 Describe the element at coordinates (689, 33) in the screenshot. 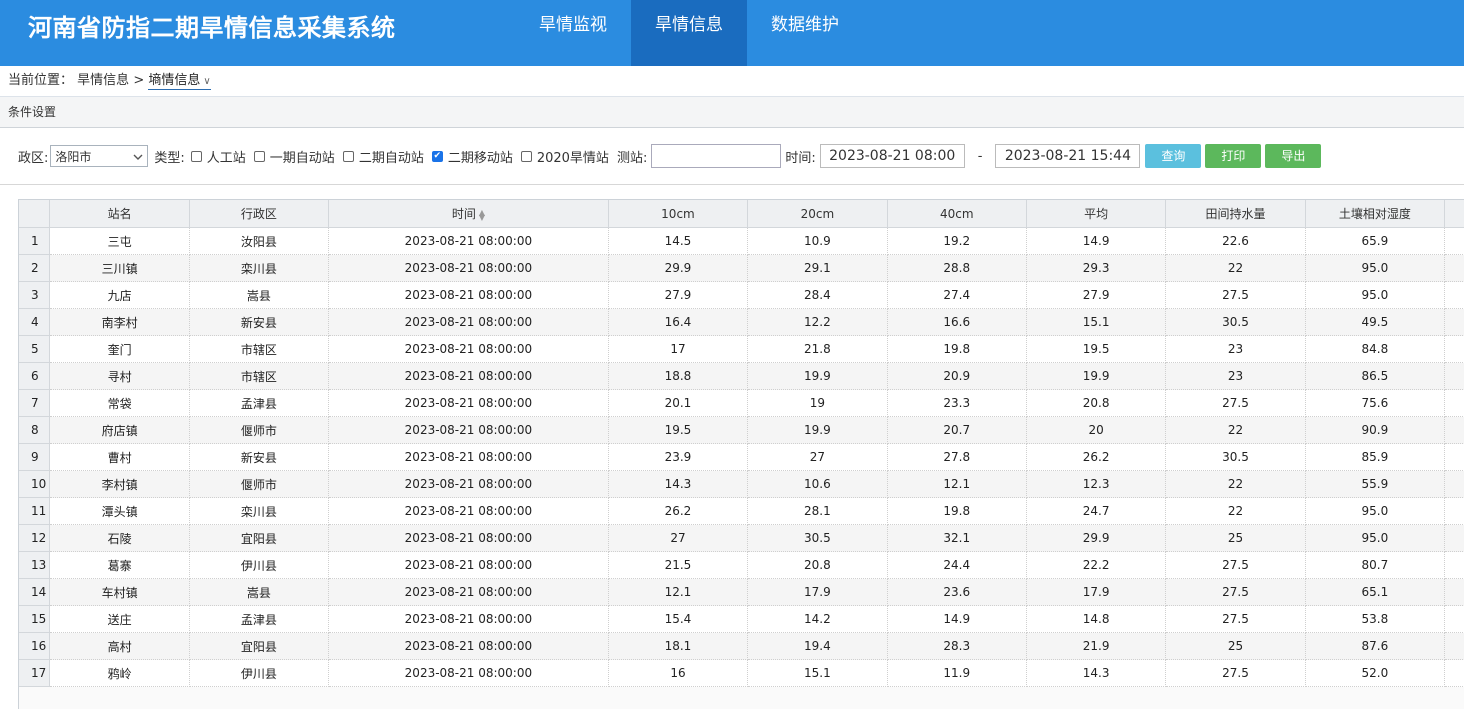

I see `nav-drought-info: 旱情信息` at that location.